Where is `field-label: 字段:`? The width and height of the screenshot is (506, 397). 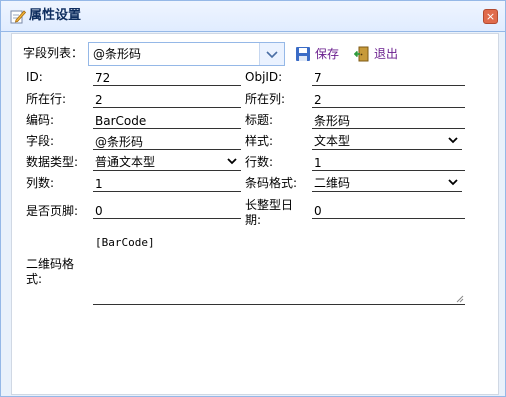 field-label: 字段: is located at coordinates (40, 141).